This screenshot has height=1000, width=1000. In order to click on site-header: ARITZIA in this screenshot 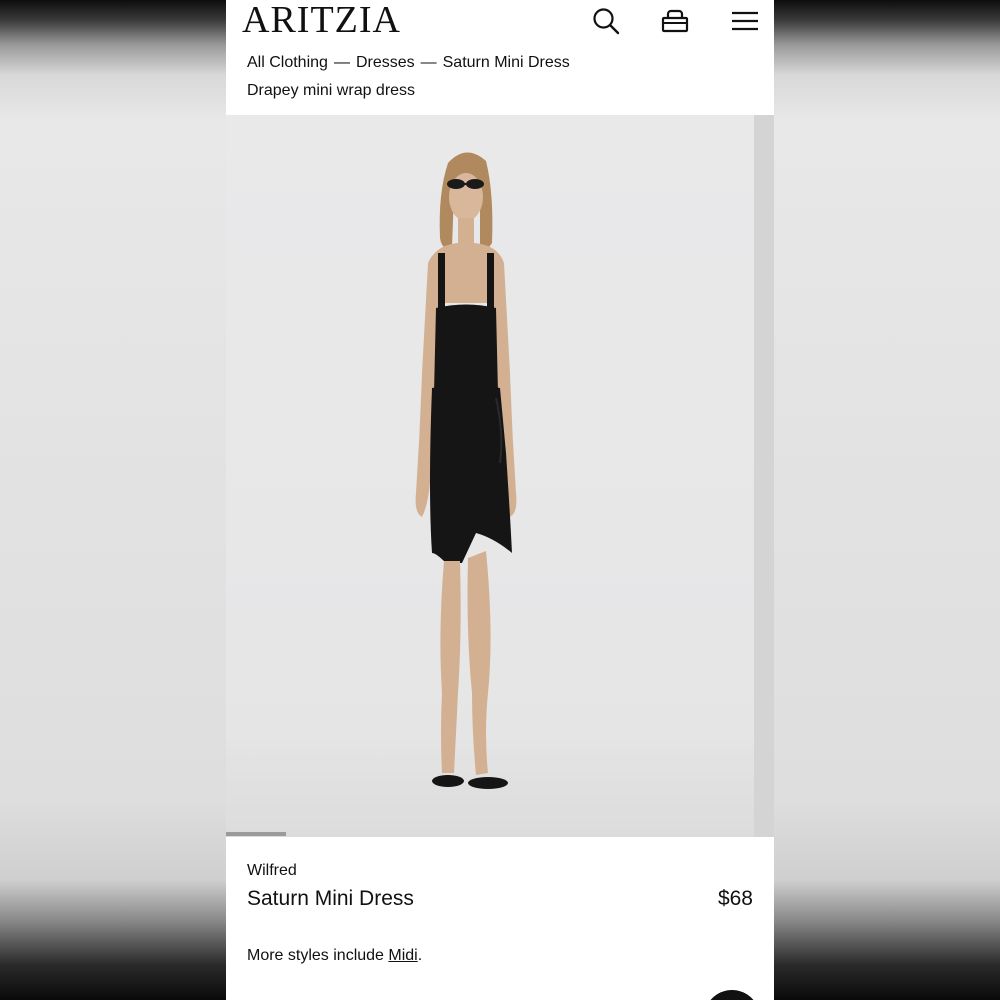, I will do `click(500, 20)`.